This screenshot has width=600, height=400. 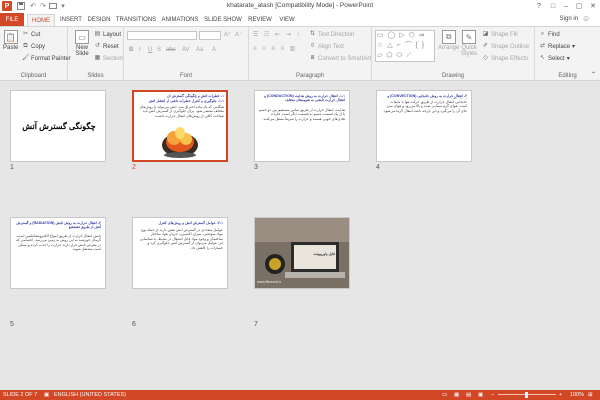 I want to click on reset-icon: ↺, so click(x=97, y=46).